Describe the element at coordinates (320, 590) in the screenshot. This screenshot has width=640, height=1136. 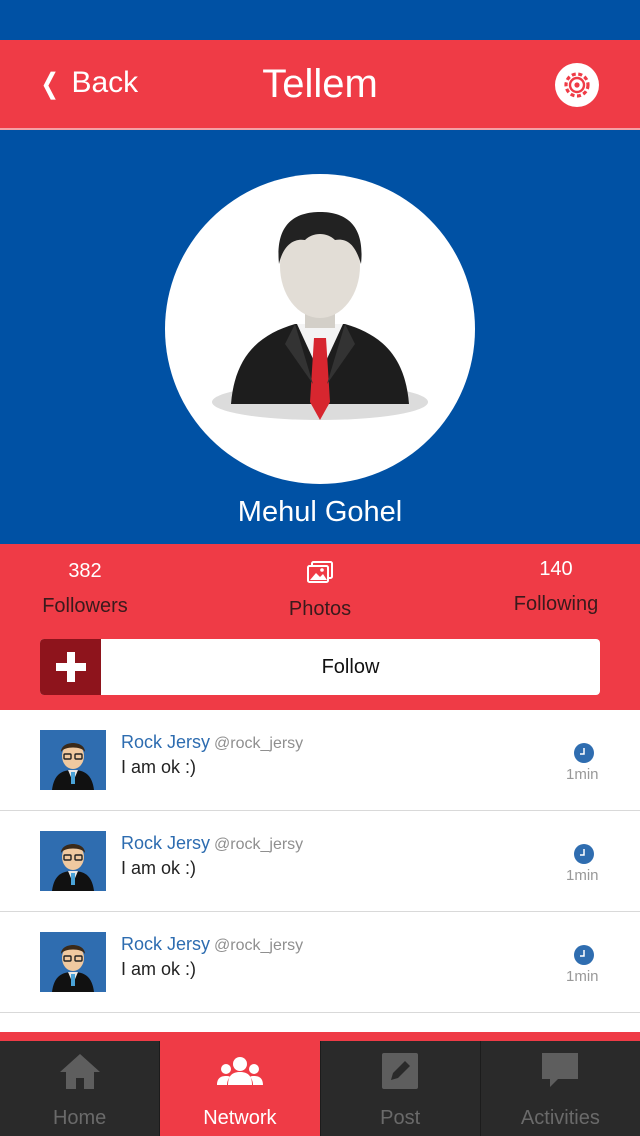
I see `photos-stat: Photos` at that location.